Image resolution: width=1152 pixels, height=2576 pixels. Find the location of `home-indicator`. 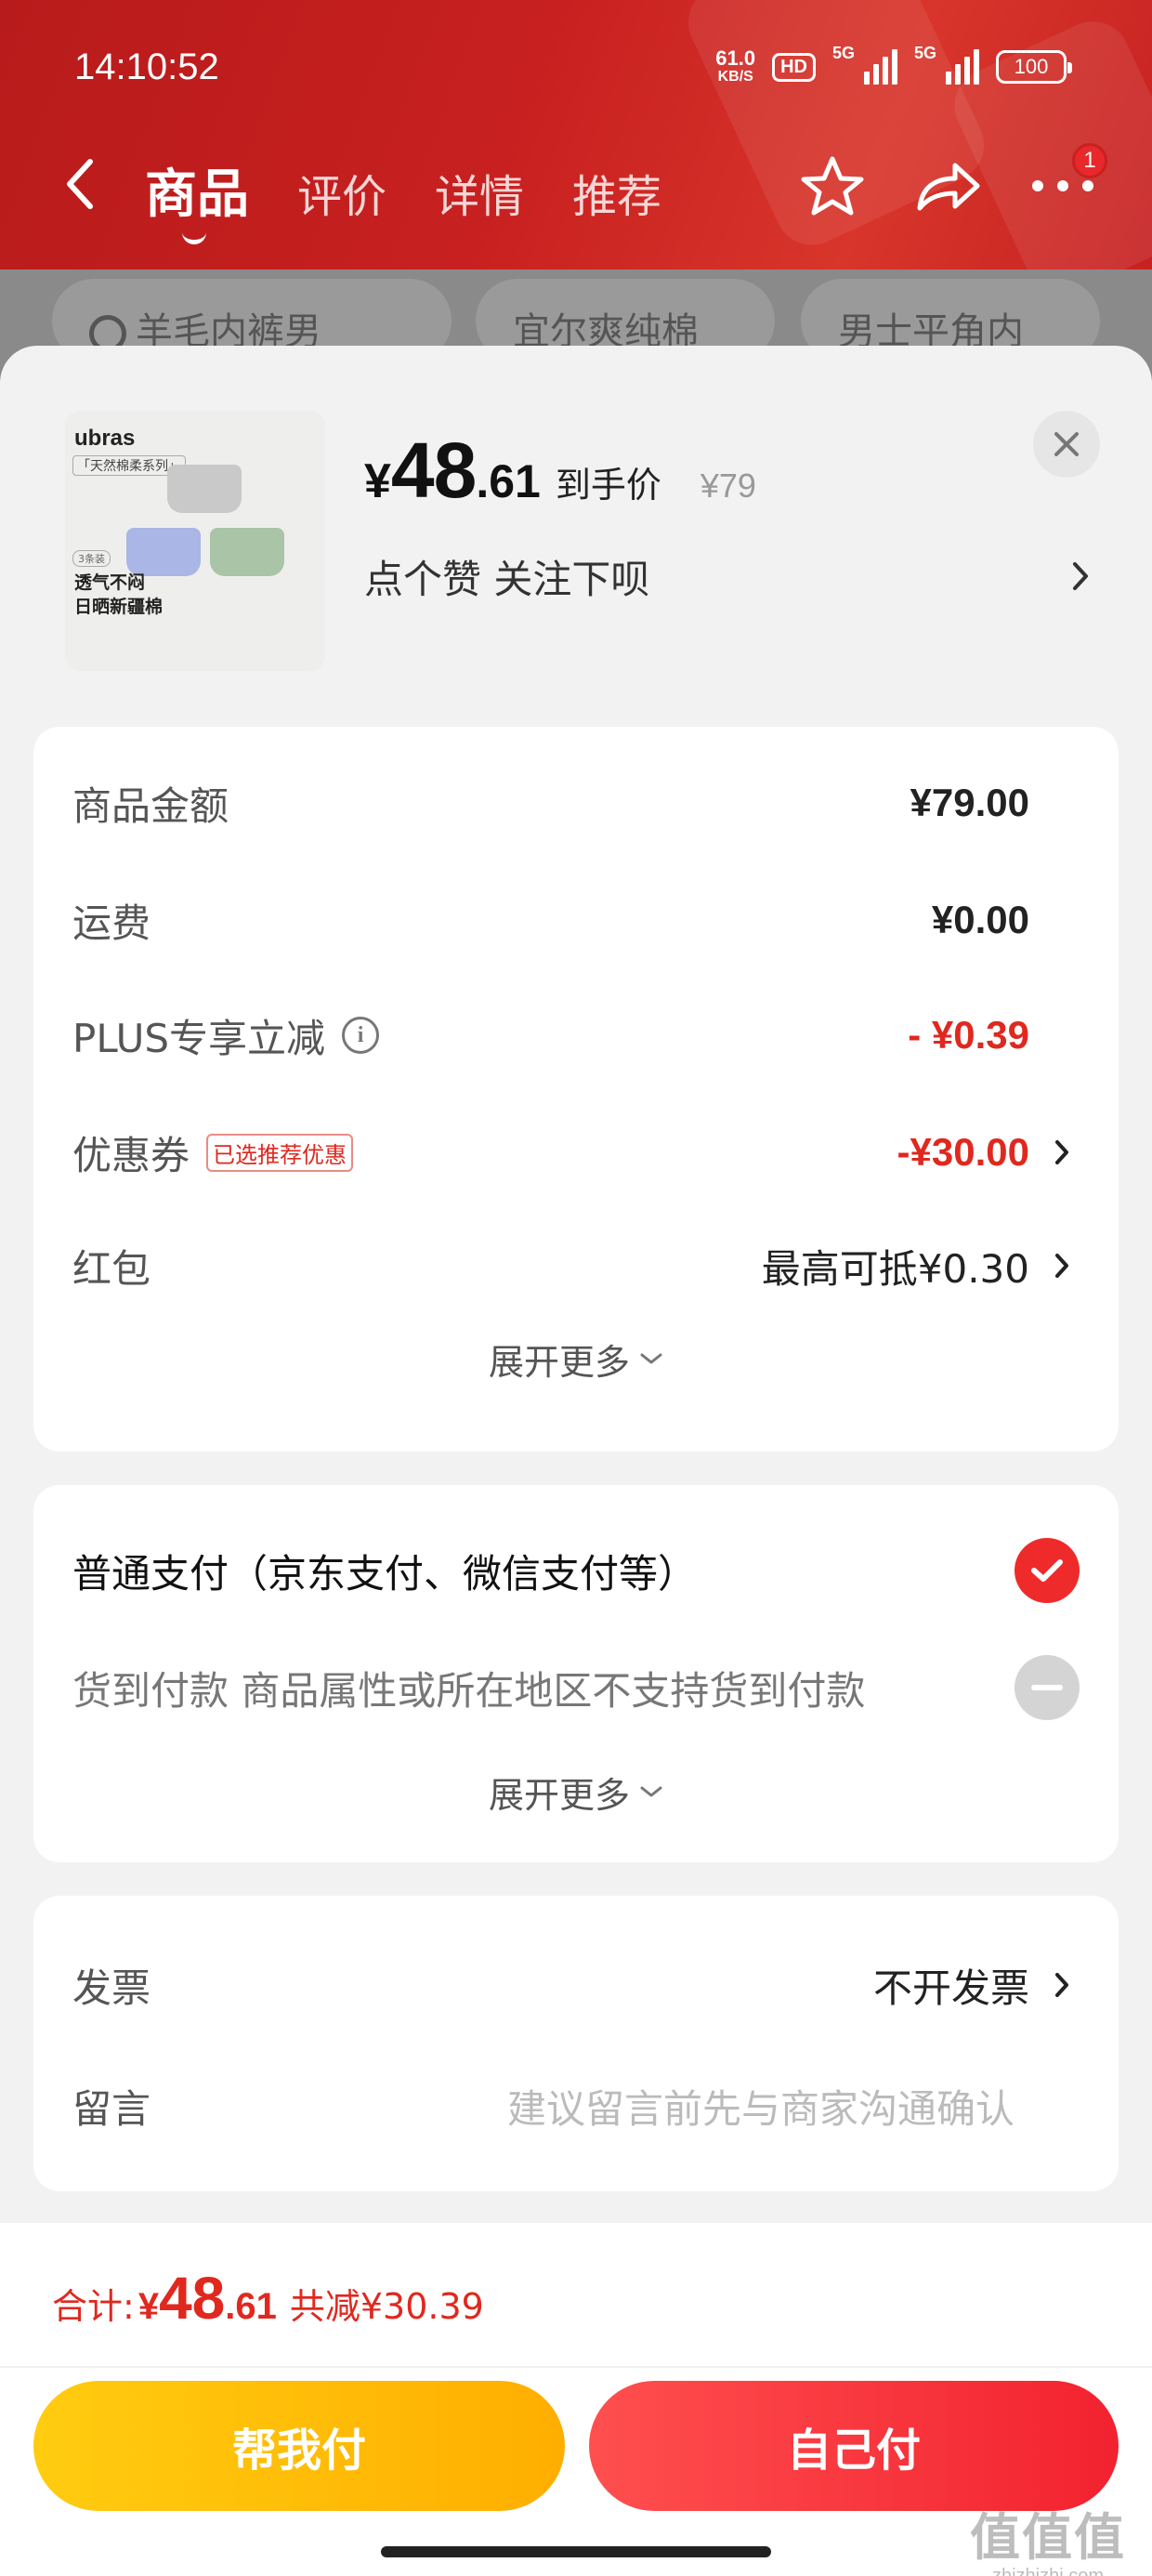

home-indicator is located at coordinates (576, 2551).